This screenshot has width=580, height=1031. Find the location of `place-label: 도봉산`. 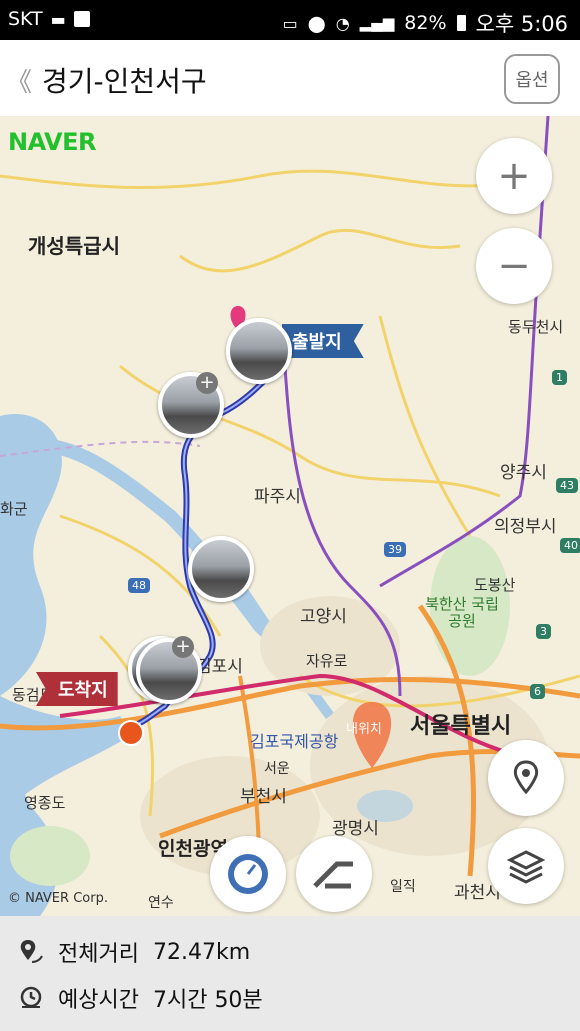

place-label: 도봉산 is located at coordinates (495, 585).